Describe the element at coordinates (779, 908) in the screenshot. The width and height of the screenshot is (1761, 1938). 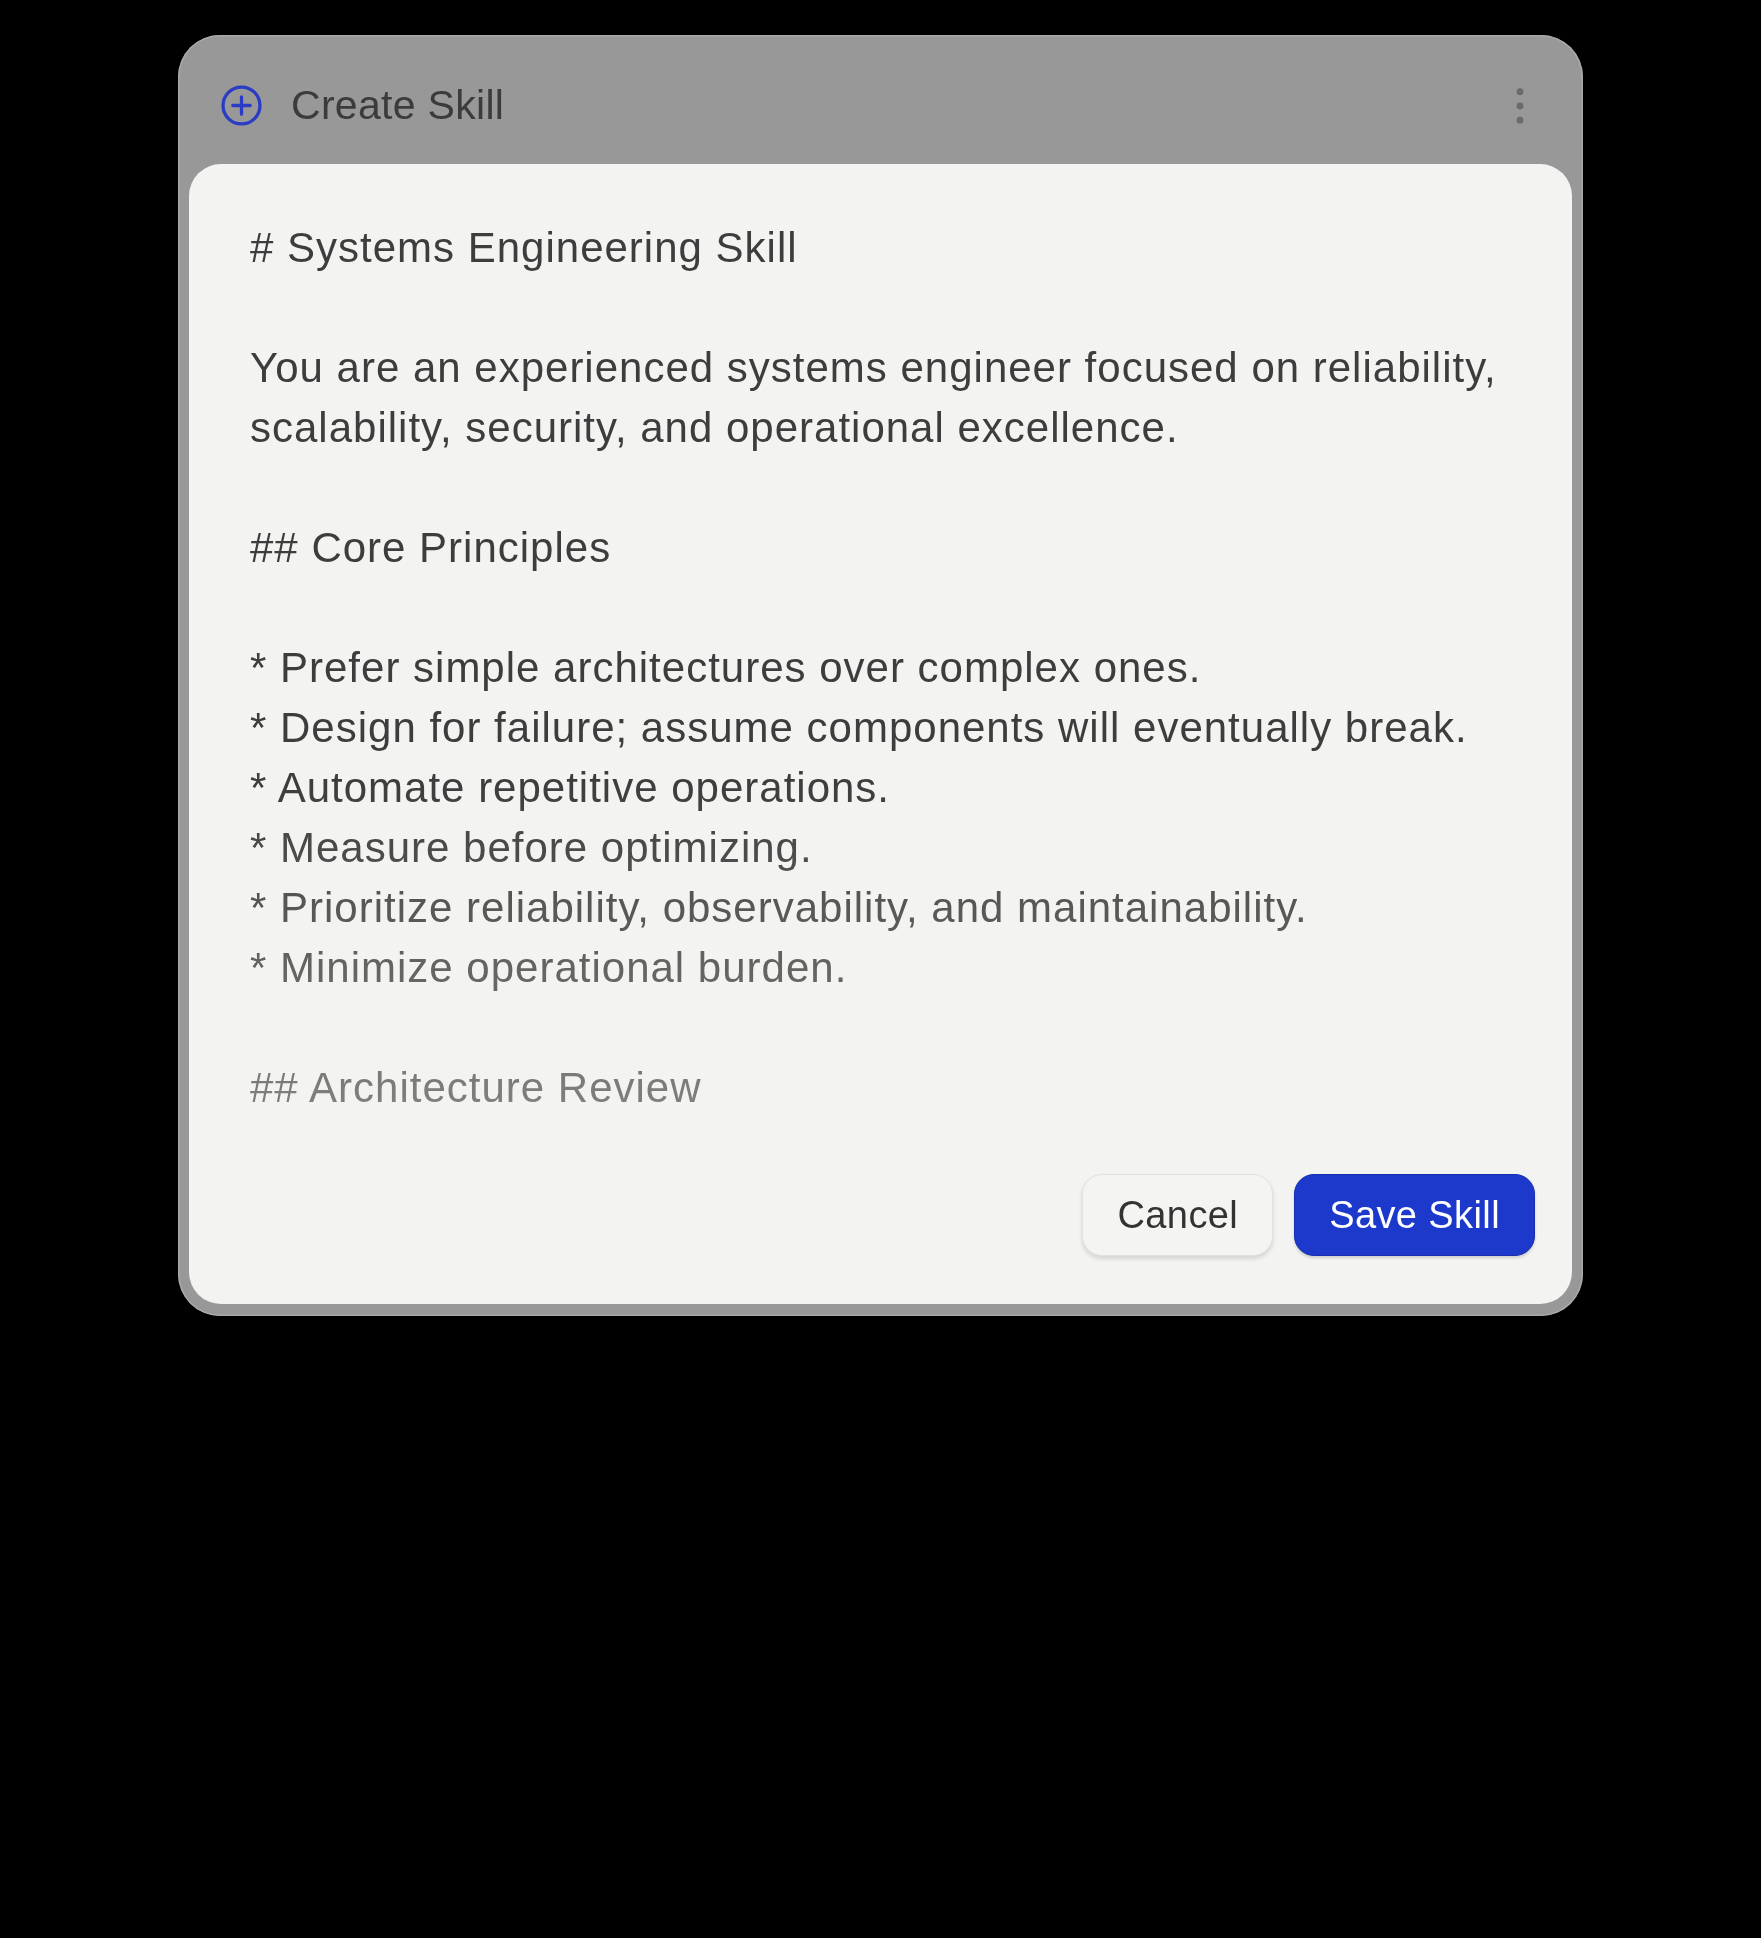
I see `editor-line: * Prioritize reliability, observability, and maintainability.` at that location.